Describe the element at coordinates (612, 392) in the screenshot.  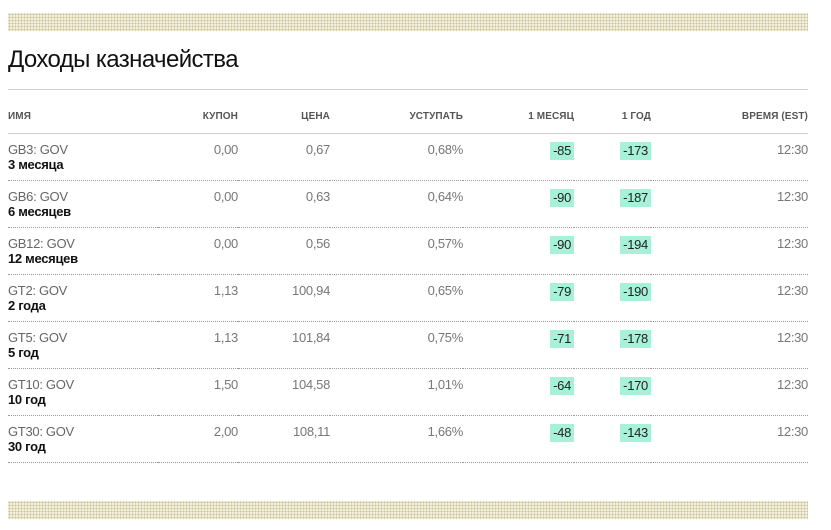
I see `year-change-cell: -170` at that location.